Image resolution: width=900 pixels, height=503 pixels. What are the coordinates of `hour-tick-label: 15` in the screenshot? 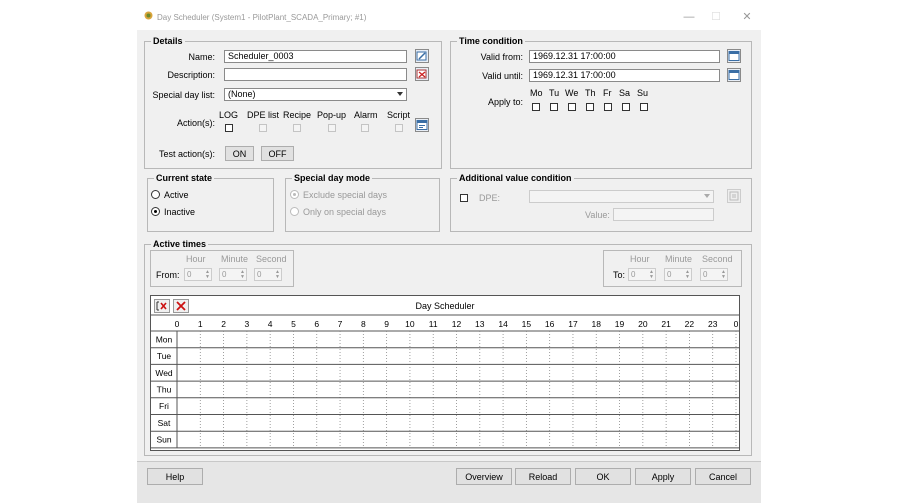 It's located at (527, 324).